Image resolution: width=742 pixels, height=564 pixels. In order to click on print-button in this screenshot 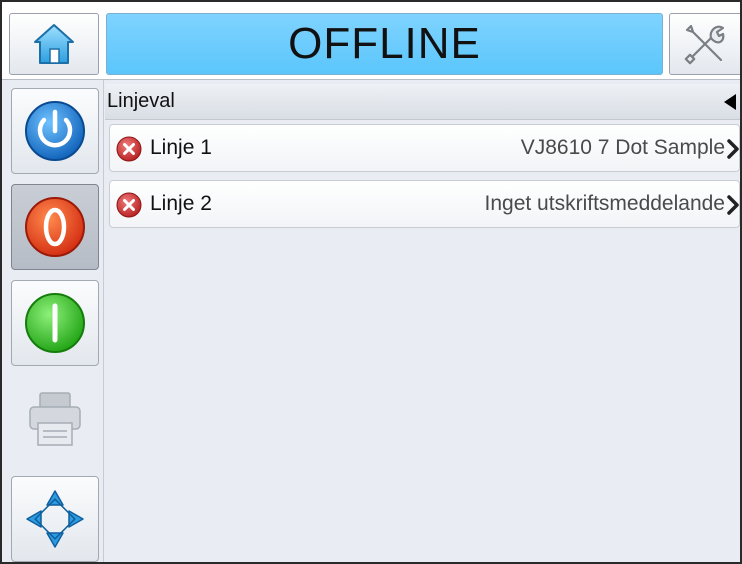, I will do `click(55, 419)`.